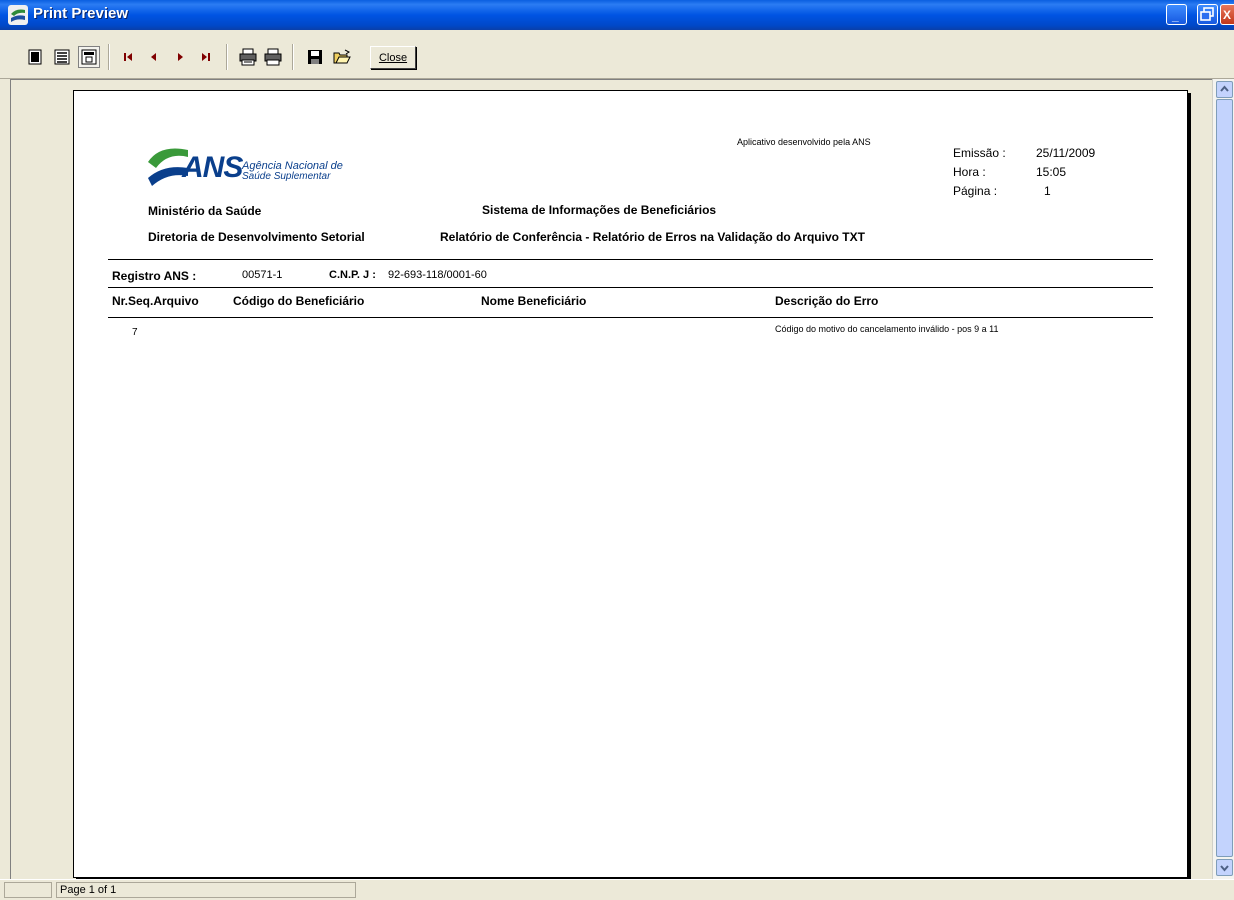 The width and height of the screenshot is (1234, 900). What do you see at coordinates (827, 301) in the screenshot?
I see `column-header-descricao: Descrição do Erro` at bounding box center [827, 301].